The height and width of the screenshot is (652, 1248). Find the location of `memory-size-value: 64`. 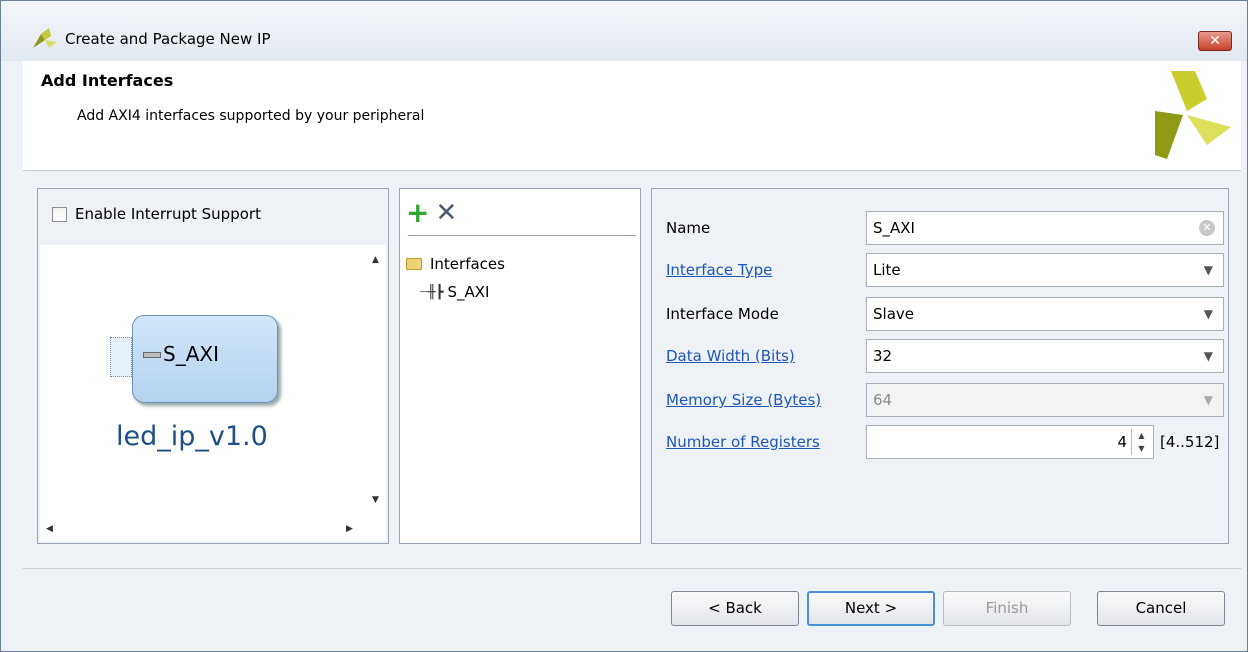

memory-size-value: 64 is located at coordinates (883, 400).